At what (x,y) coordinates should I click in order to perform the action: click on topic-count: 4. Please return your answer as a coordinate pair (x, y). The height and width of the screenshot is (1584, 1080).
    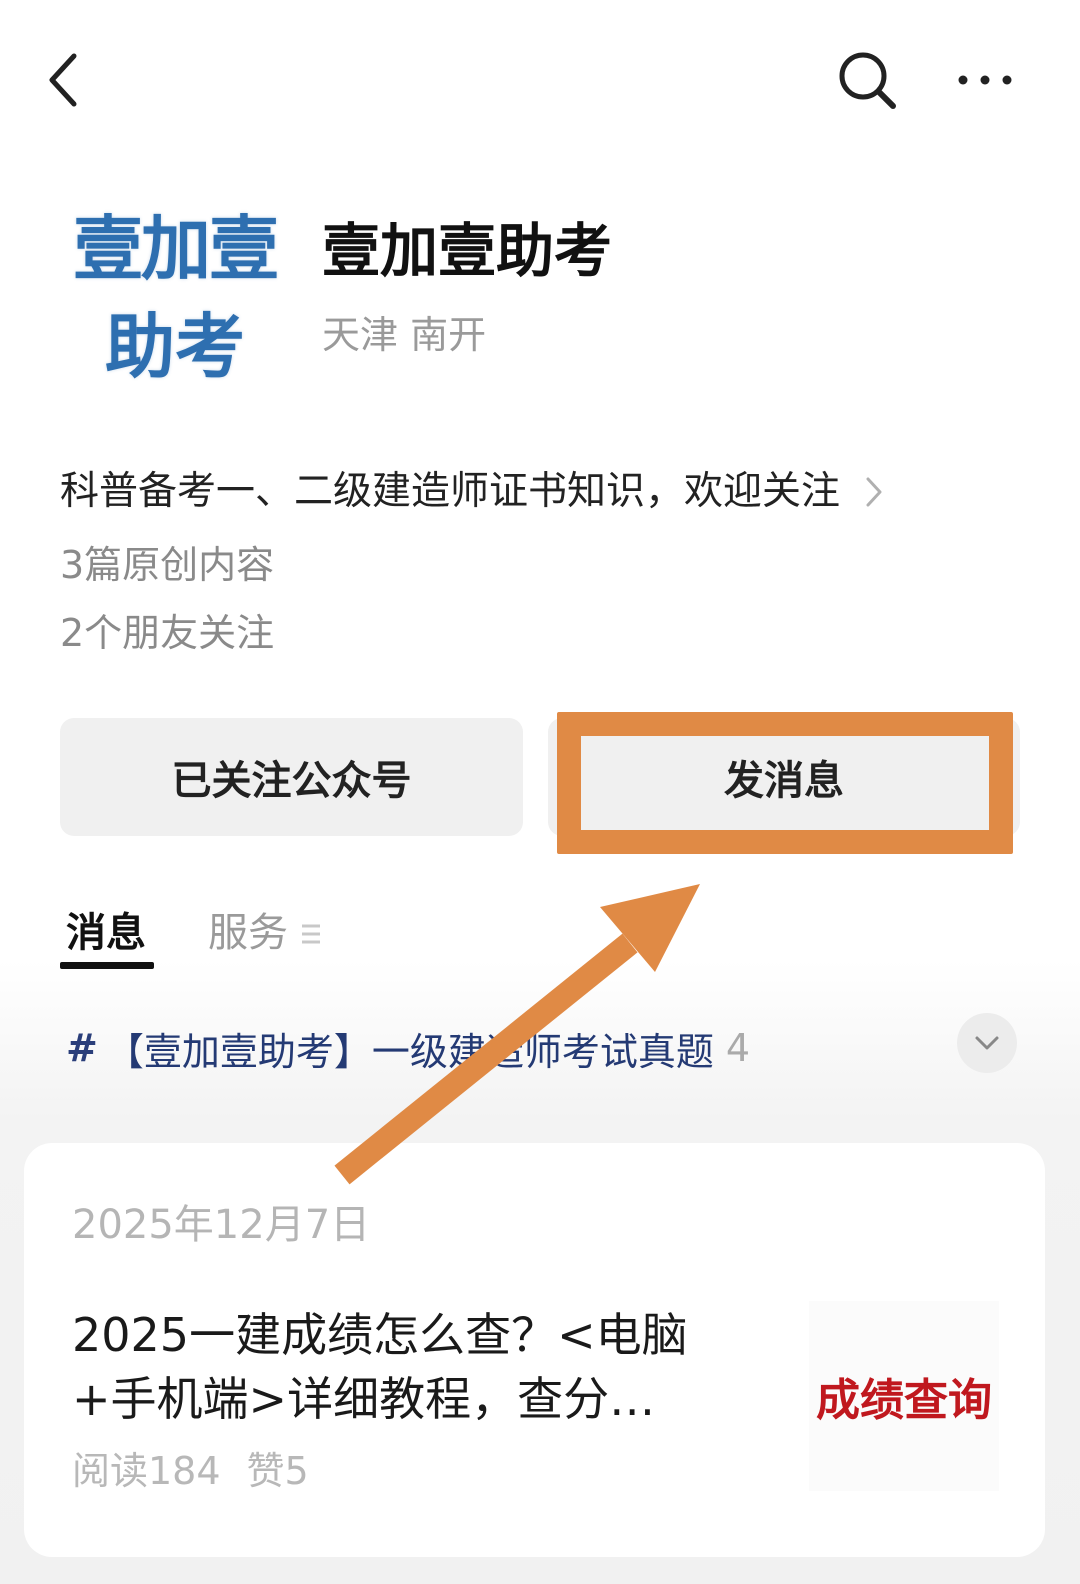
    Looking at the image, I should click on (738, 1048).